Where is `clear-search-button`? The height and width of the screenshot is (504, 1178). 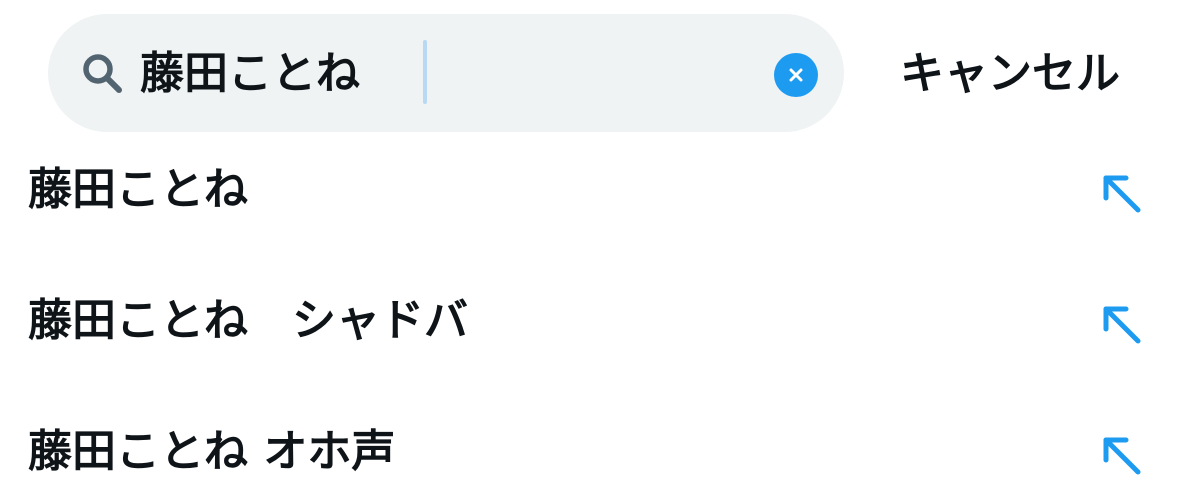 clear-search-button is located at coordinates (796, 75).